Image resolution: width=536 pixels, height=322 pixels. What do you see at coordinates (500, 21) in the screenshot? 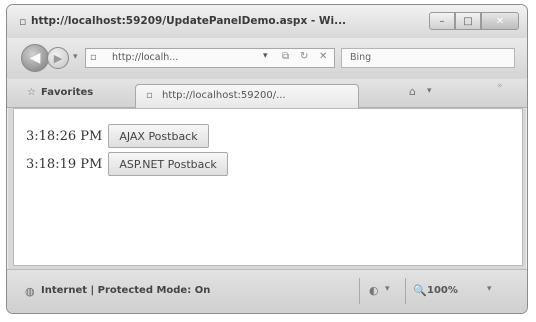
I see `close-button: ✕` at bounding box center [500, 21].